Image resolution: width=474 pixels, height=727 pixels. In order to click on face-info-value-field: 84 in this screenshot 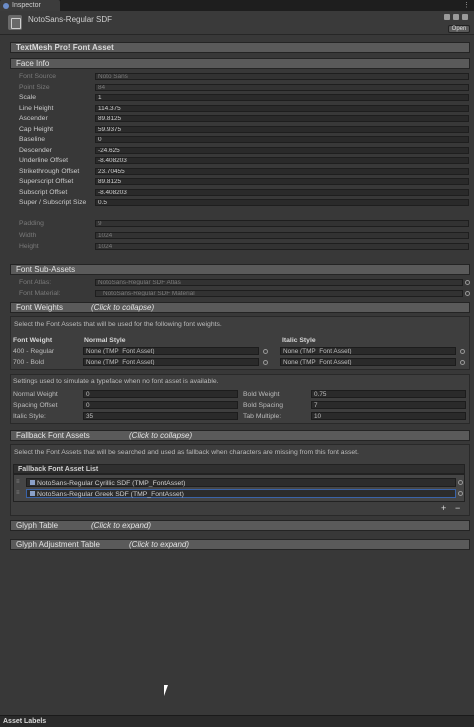, I will do `click(282, 87)`.